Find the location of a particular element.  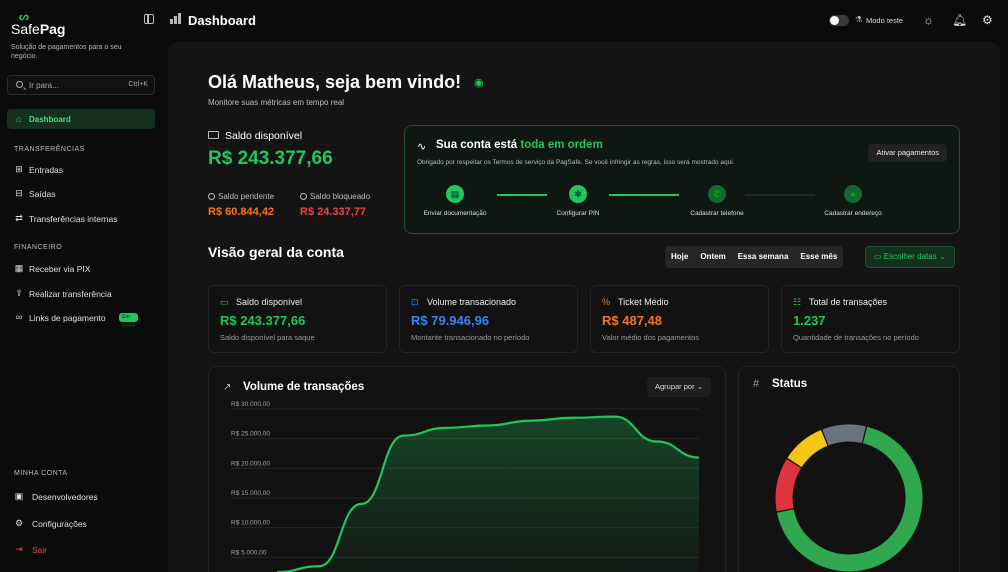

link-icon: ∞ is located at coordinates (19, 317).